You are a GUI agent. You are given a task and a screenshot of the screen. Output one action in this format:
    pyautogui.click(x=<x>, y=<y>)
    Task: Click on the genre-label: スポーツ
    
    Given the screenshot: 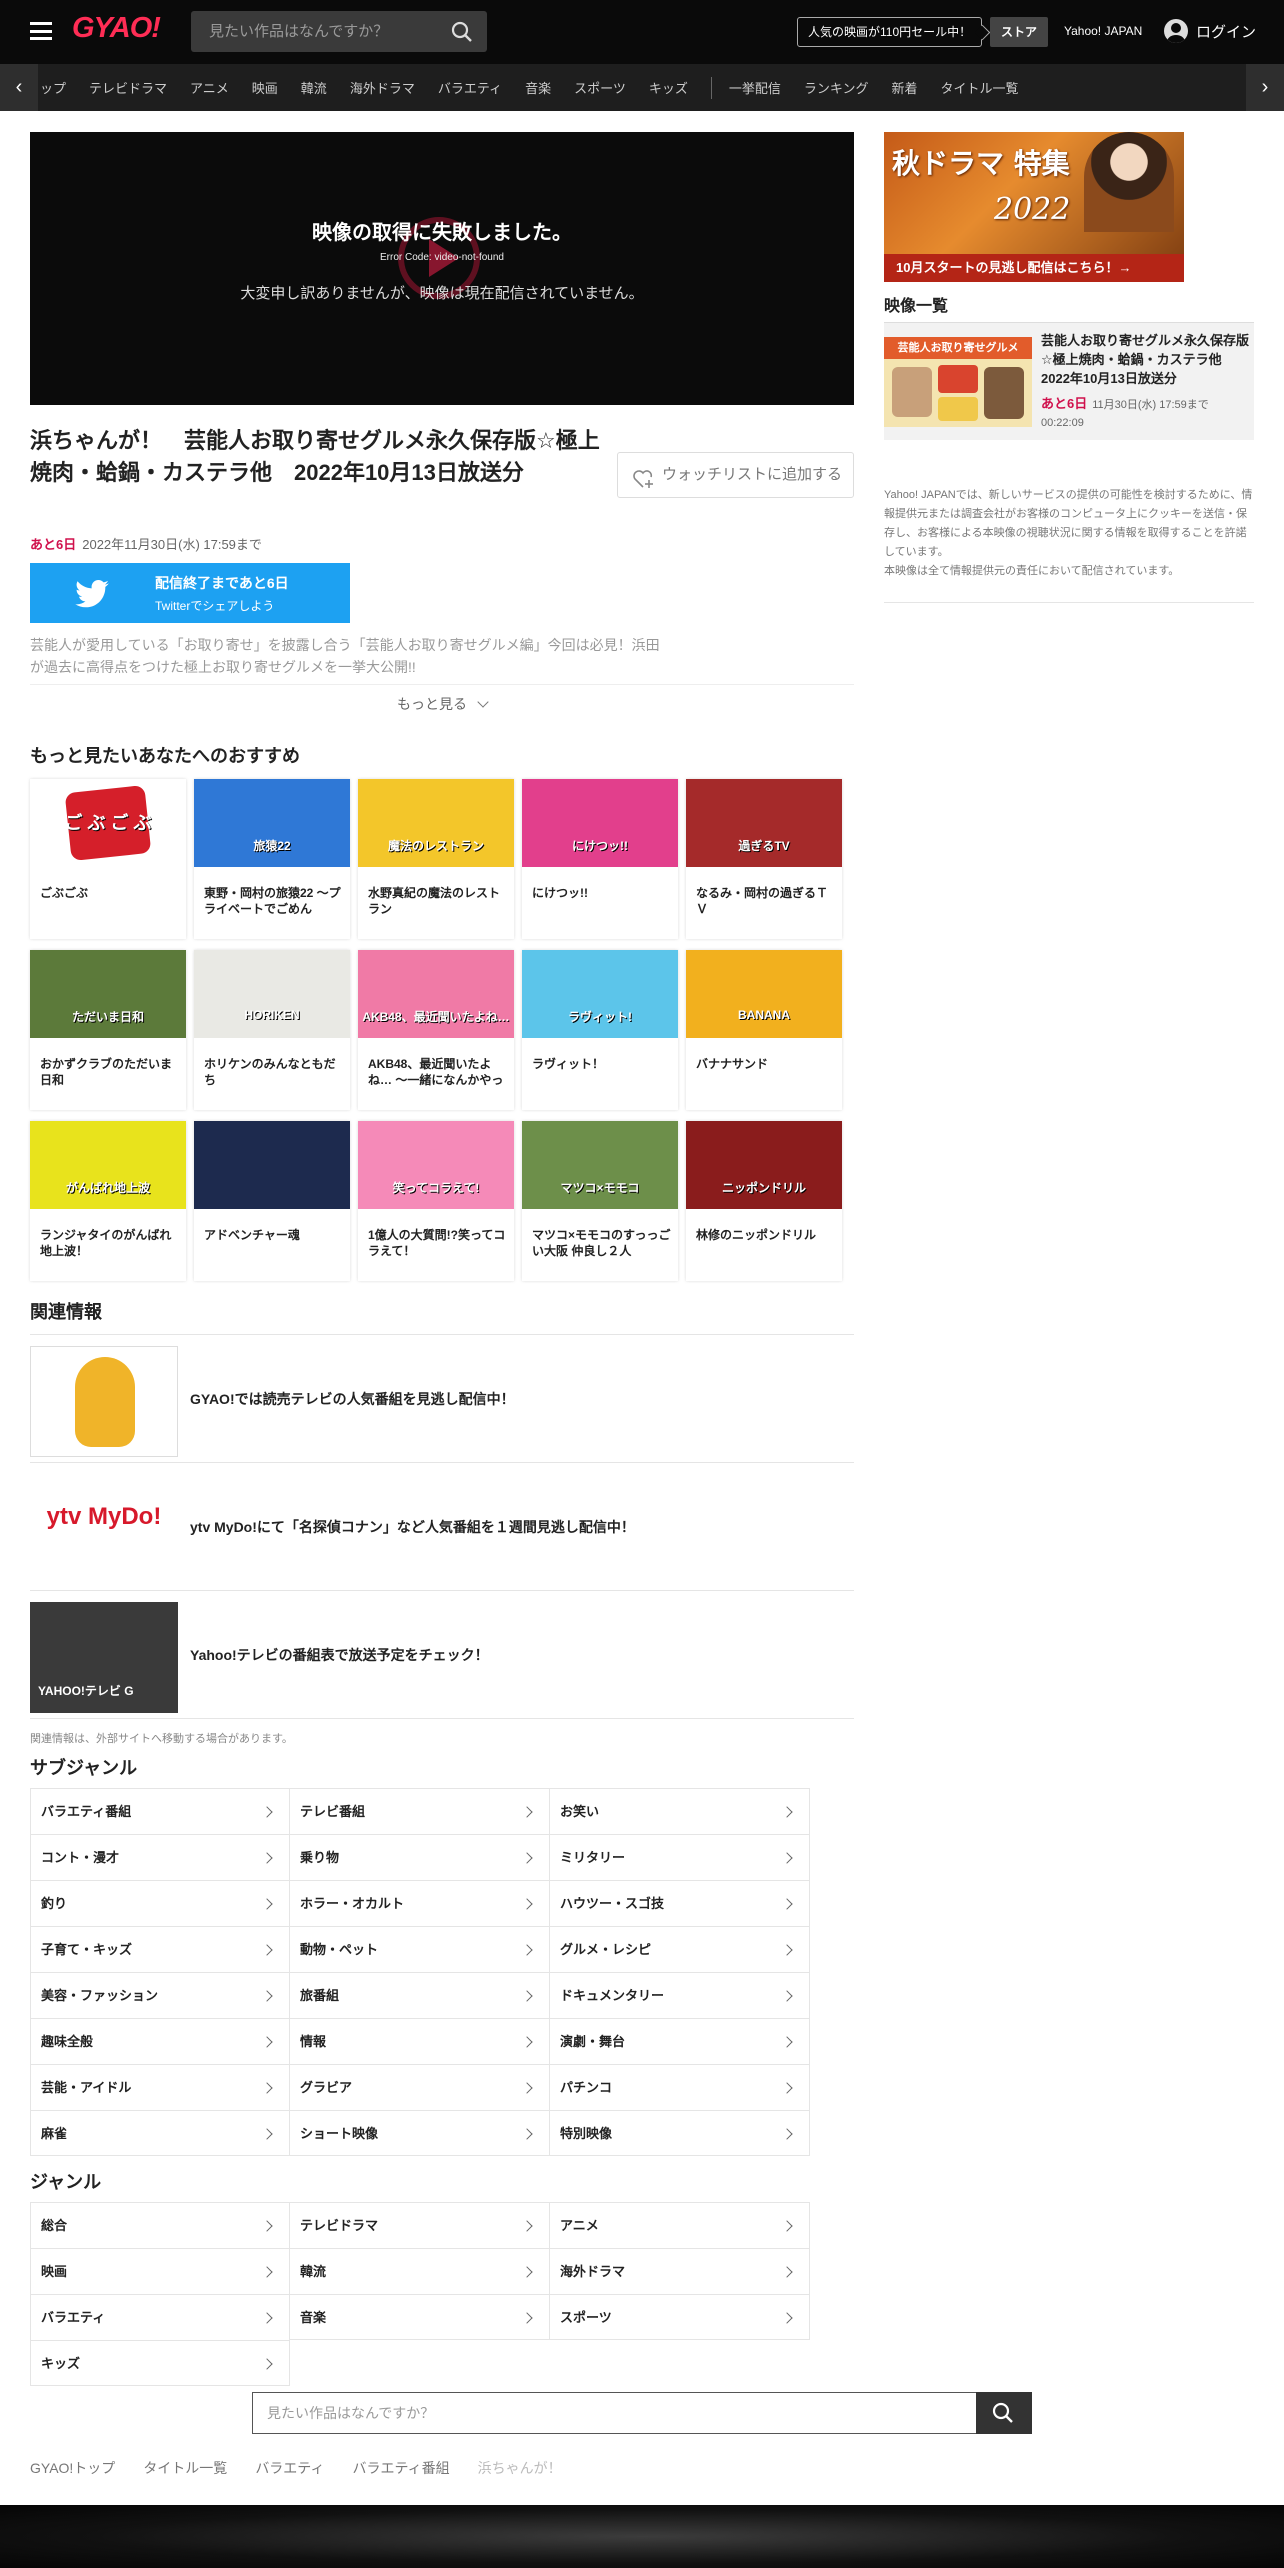 What is the action you would take?
    pyautogui.click(x=586, y=2317)
    